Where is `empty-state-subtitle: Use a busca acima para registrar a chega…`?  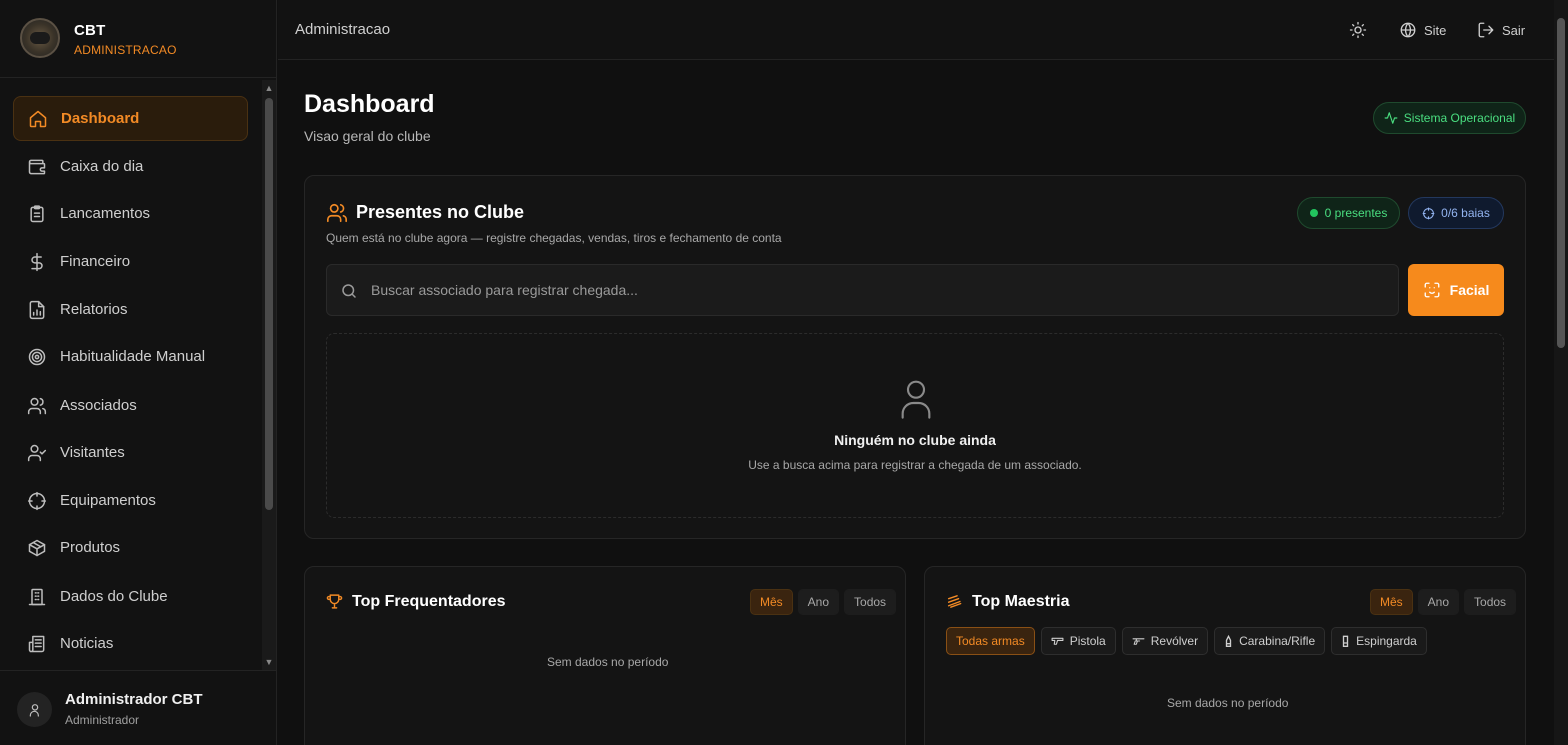
empty-state-subtitle: Use a busca acima para registrar a chega… is located at coordinates (915, 465).